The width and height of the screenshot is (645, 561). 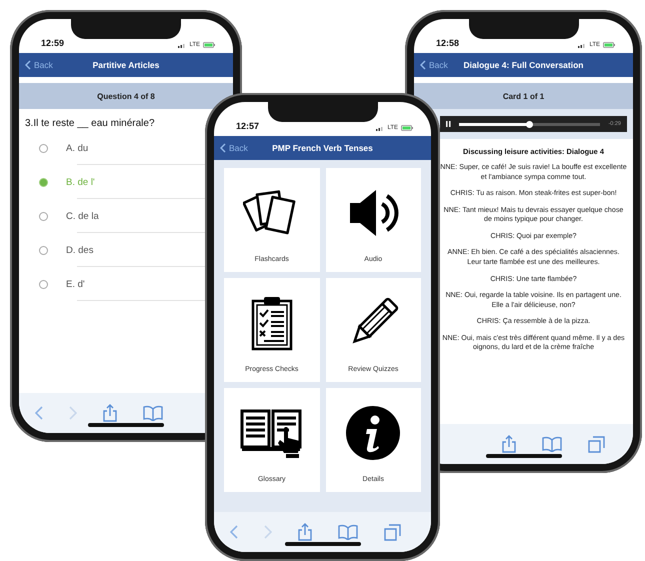 I want to click on answer-option: D. des, so click(x=80, y=250).